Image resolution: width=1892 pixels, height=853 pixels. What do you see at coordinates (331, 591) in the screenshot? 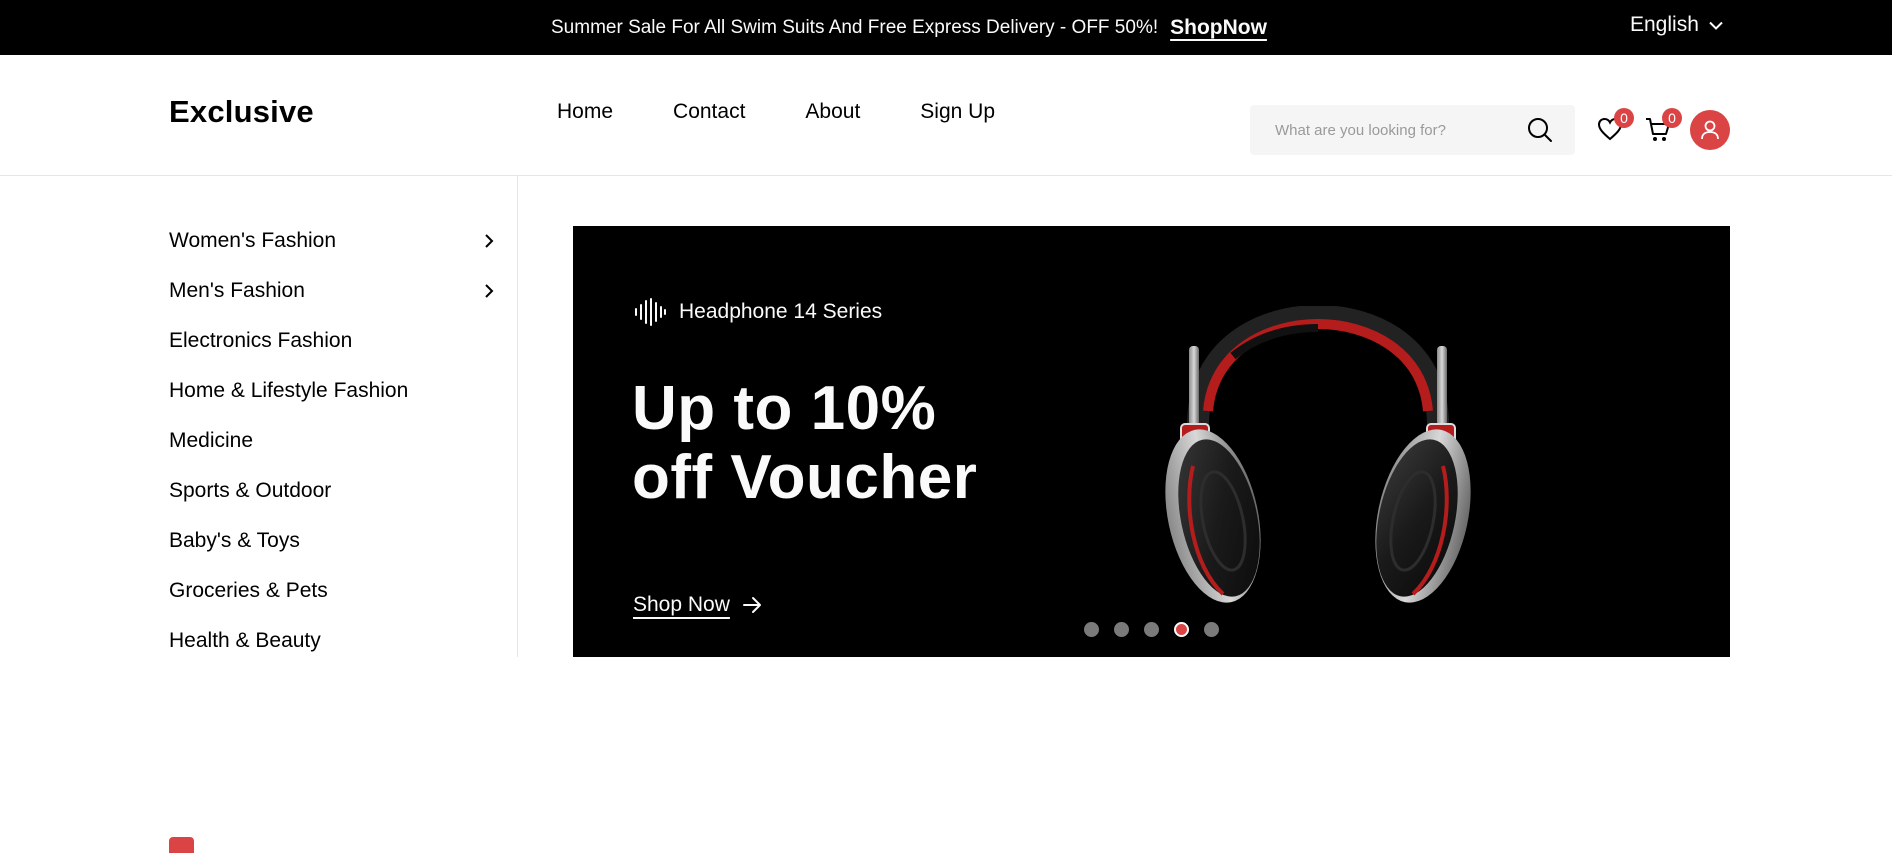
I see `category-groceries-pets: Groceries & Pets` at bounding box center [331, 591].